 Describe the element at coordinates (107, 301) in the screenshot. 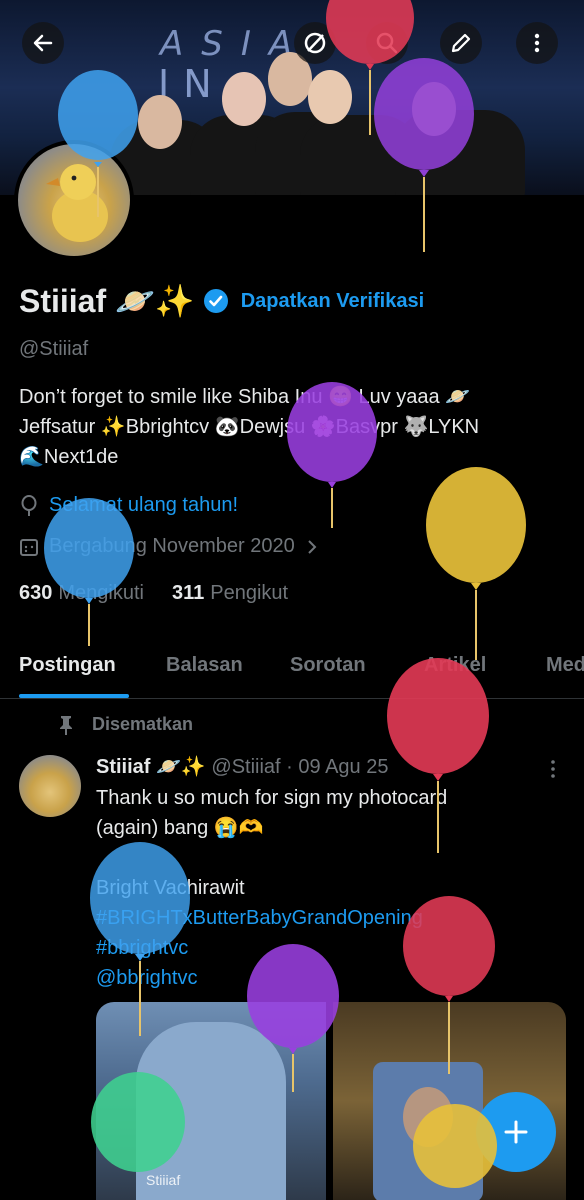

I see `display-name: Stiiiaf 🪐✨` at that location.